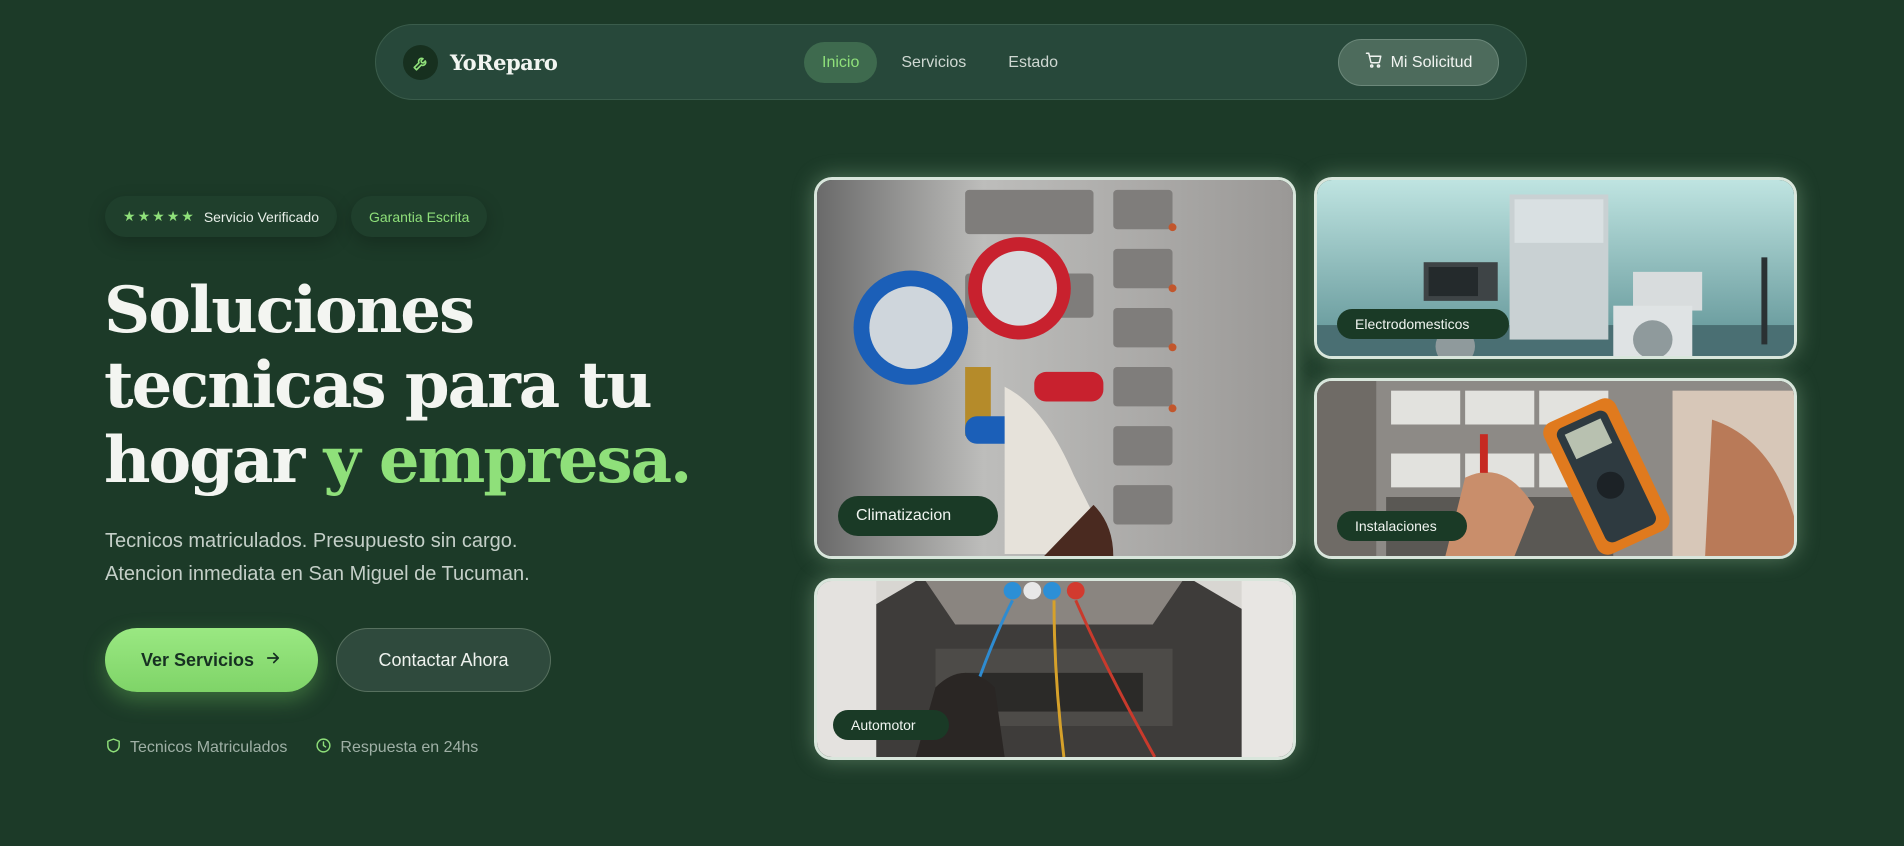 The height and width of the screenshot is (846, 1904). I want to click on verified-badge-label: Servicio Verificado, so click(261, 216).